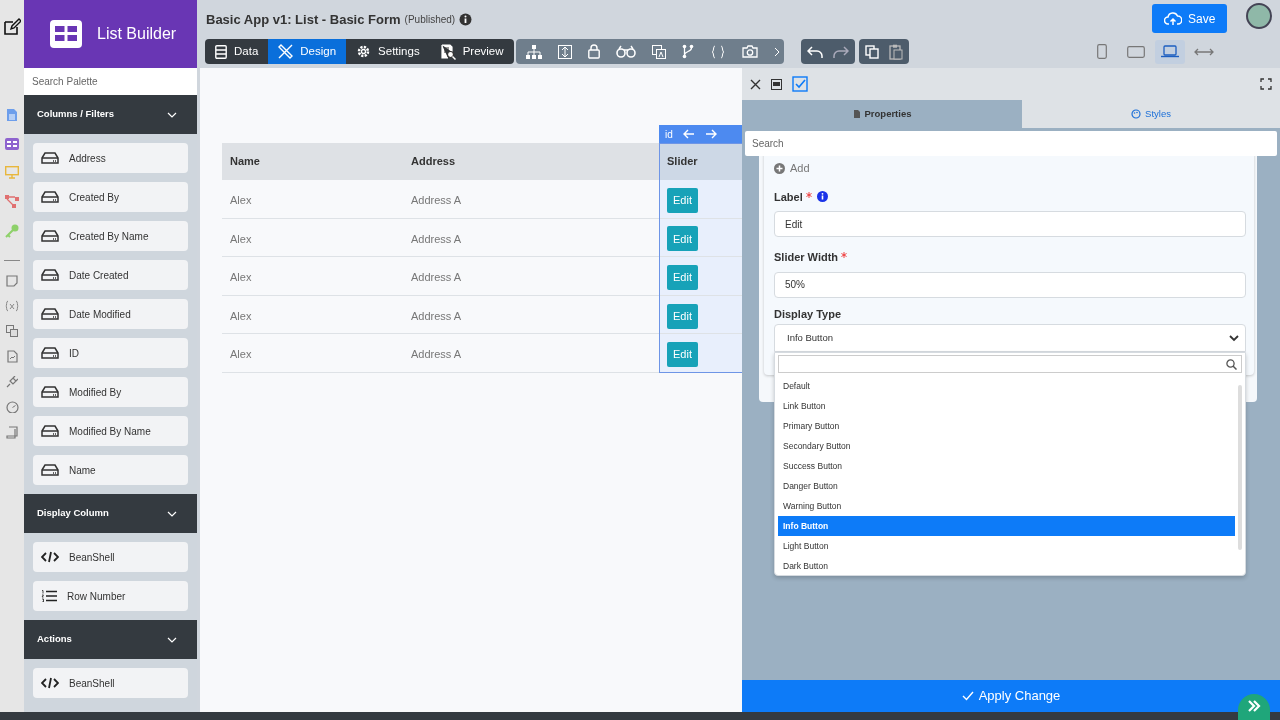 This screenshot has width=1280, height=720. Describe the element at coordinates (815, 51) in the screenshot. I see `undo-icon` at that location.